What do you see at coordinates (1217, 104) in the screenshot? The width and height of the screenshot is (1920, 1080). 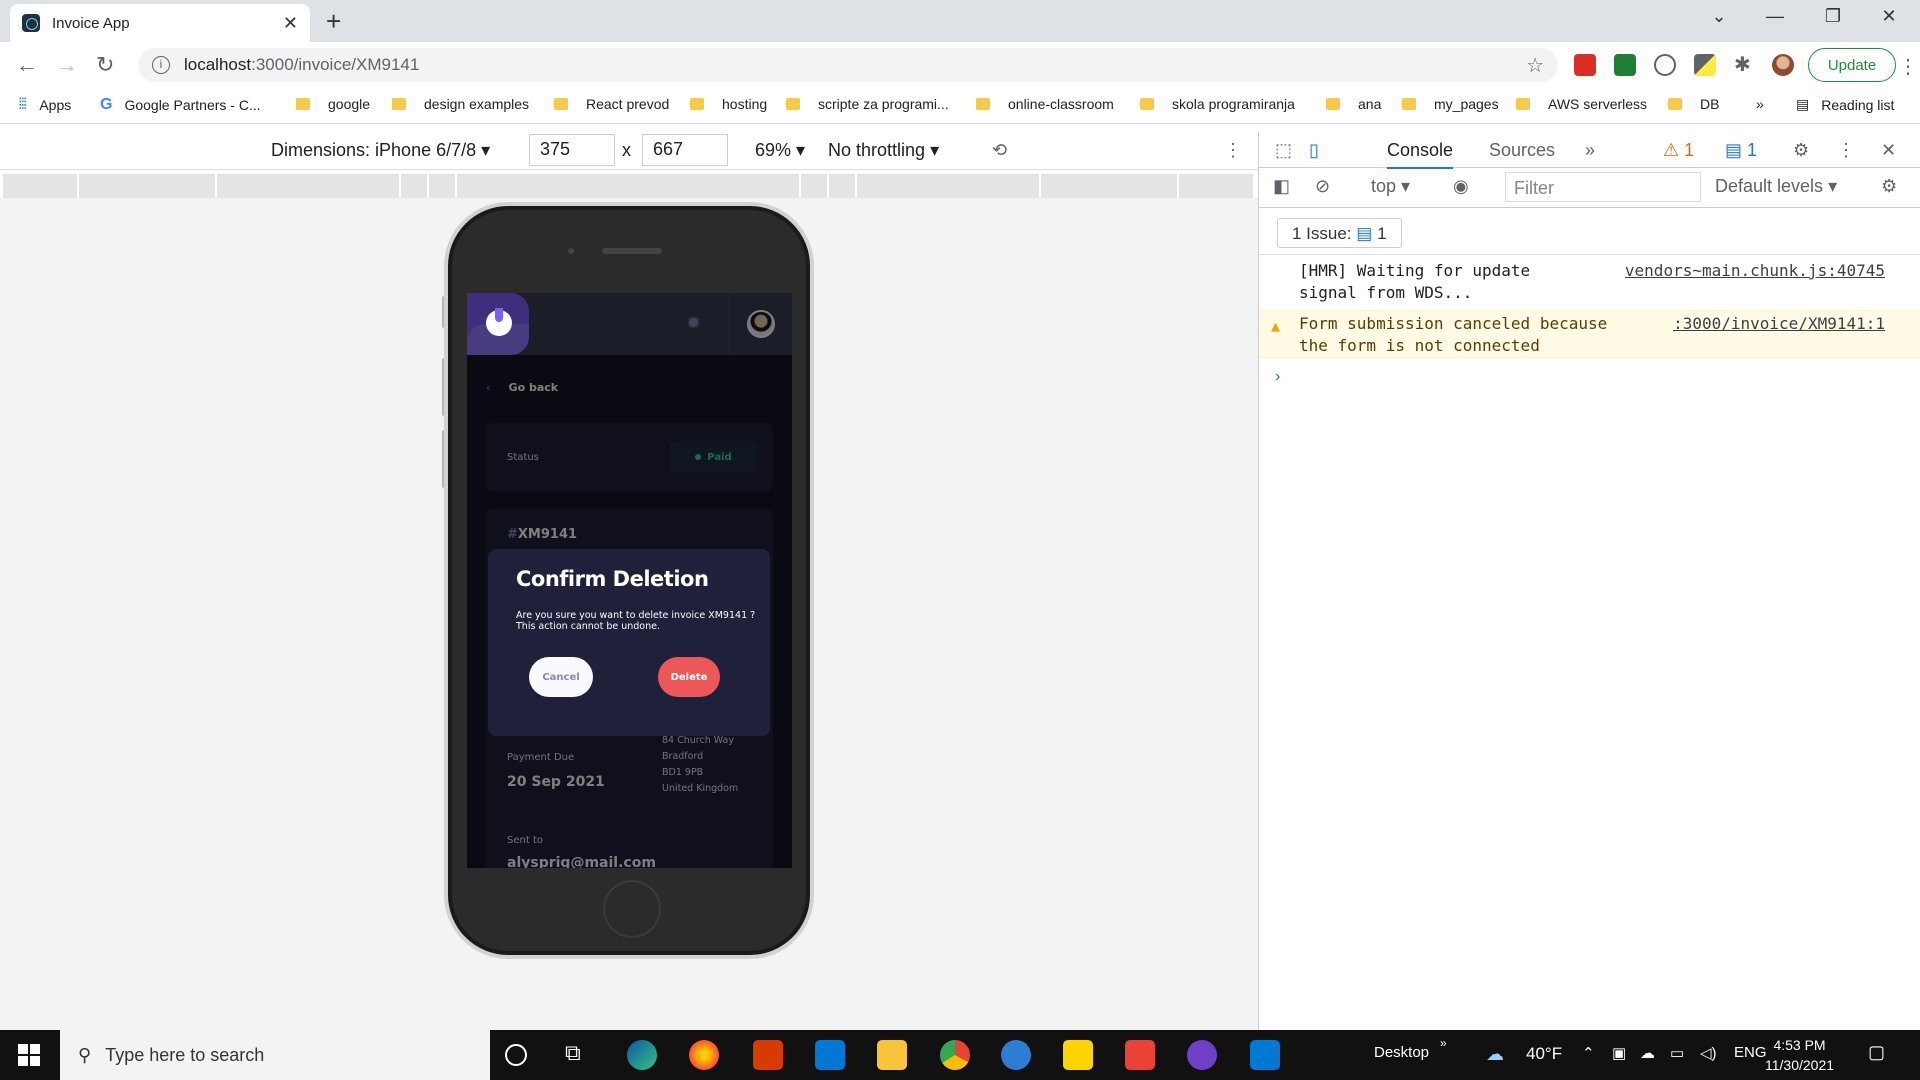 I see `bookmark-skola: skola programiranja` at bounding box center [1217, 104].